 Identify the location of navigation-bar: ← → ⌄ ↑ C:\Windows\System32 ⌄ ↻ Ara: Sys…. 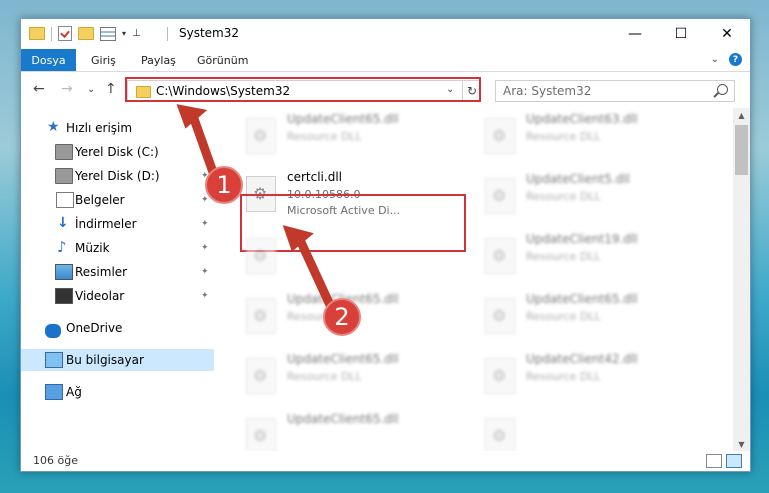
(385, 90).